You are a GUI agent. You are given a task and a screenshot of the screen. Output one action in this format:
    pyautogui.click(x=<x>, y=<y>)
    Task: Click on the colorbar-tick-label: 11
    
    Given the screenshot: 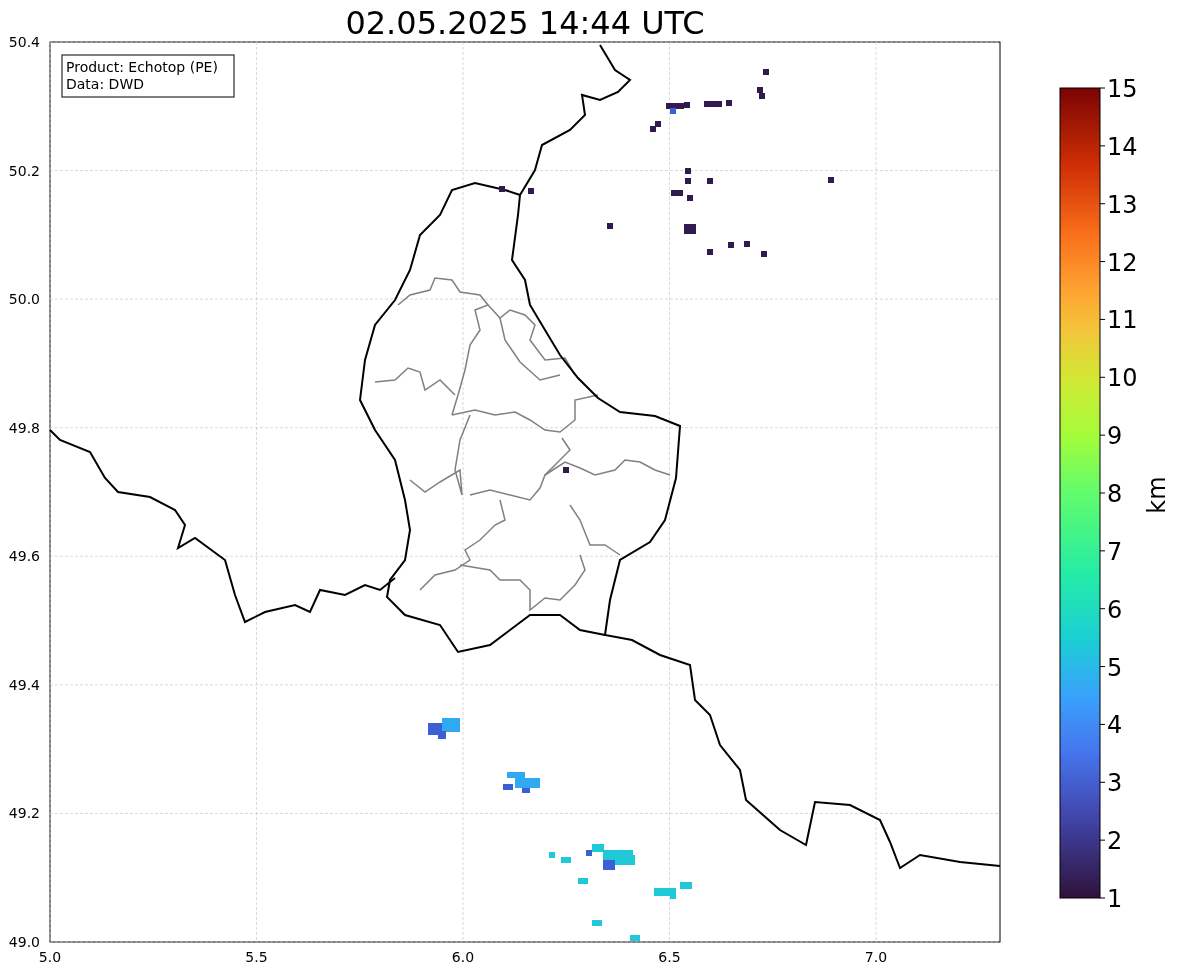 What is the action you would take?
    pyautogui.click(x=1122, y=320)
    